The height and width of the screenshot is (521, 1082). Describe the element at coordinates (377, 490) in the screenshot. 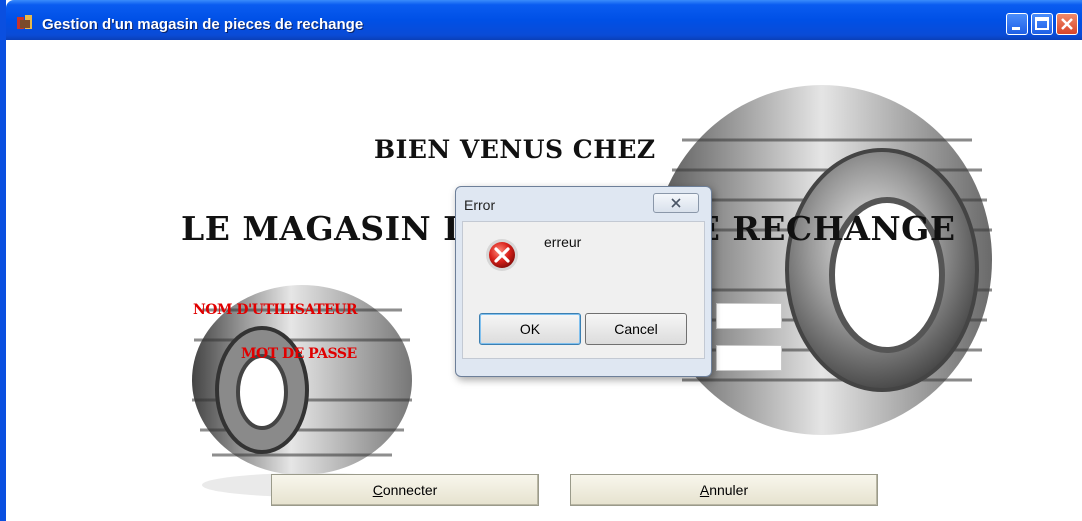

I see `connect-mnemonic: C` at that location.